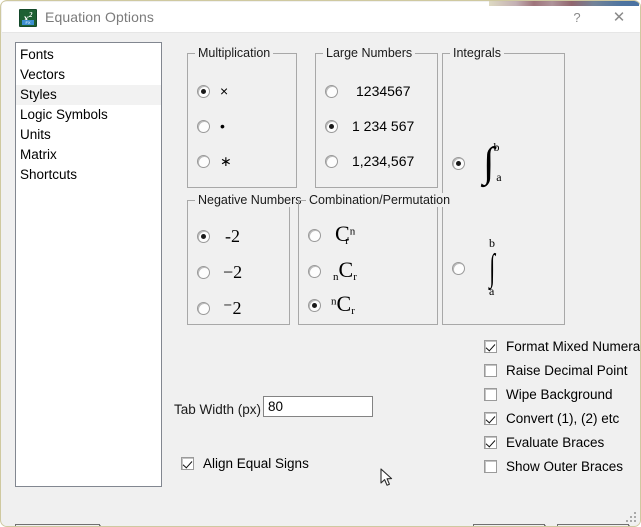 This screenshot has width=641, height=527. I want to click on radio-large-numbers-comma: 1,234,567, so click(369, 161).